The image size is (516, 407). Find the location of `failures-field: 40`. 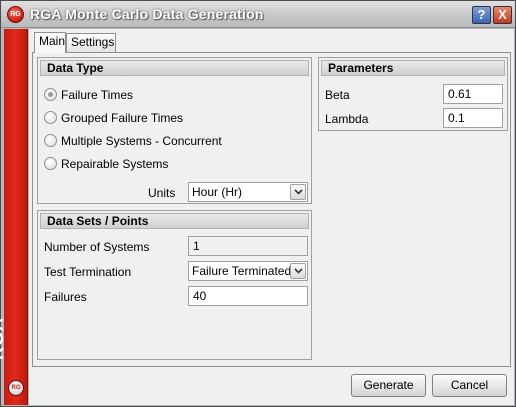

failures-field: 40 is located at coordinates (248, 296).